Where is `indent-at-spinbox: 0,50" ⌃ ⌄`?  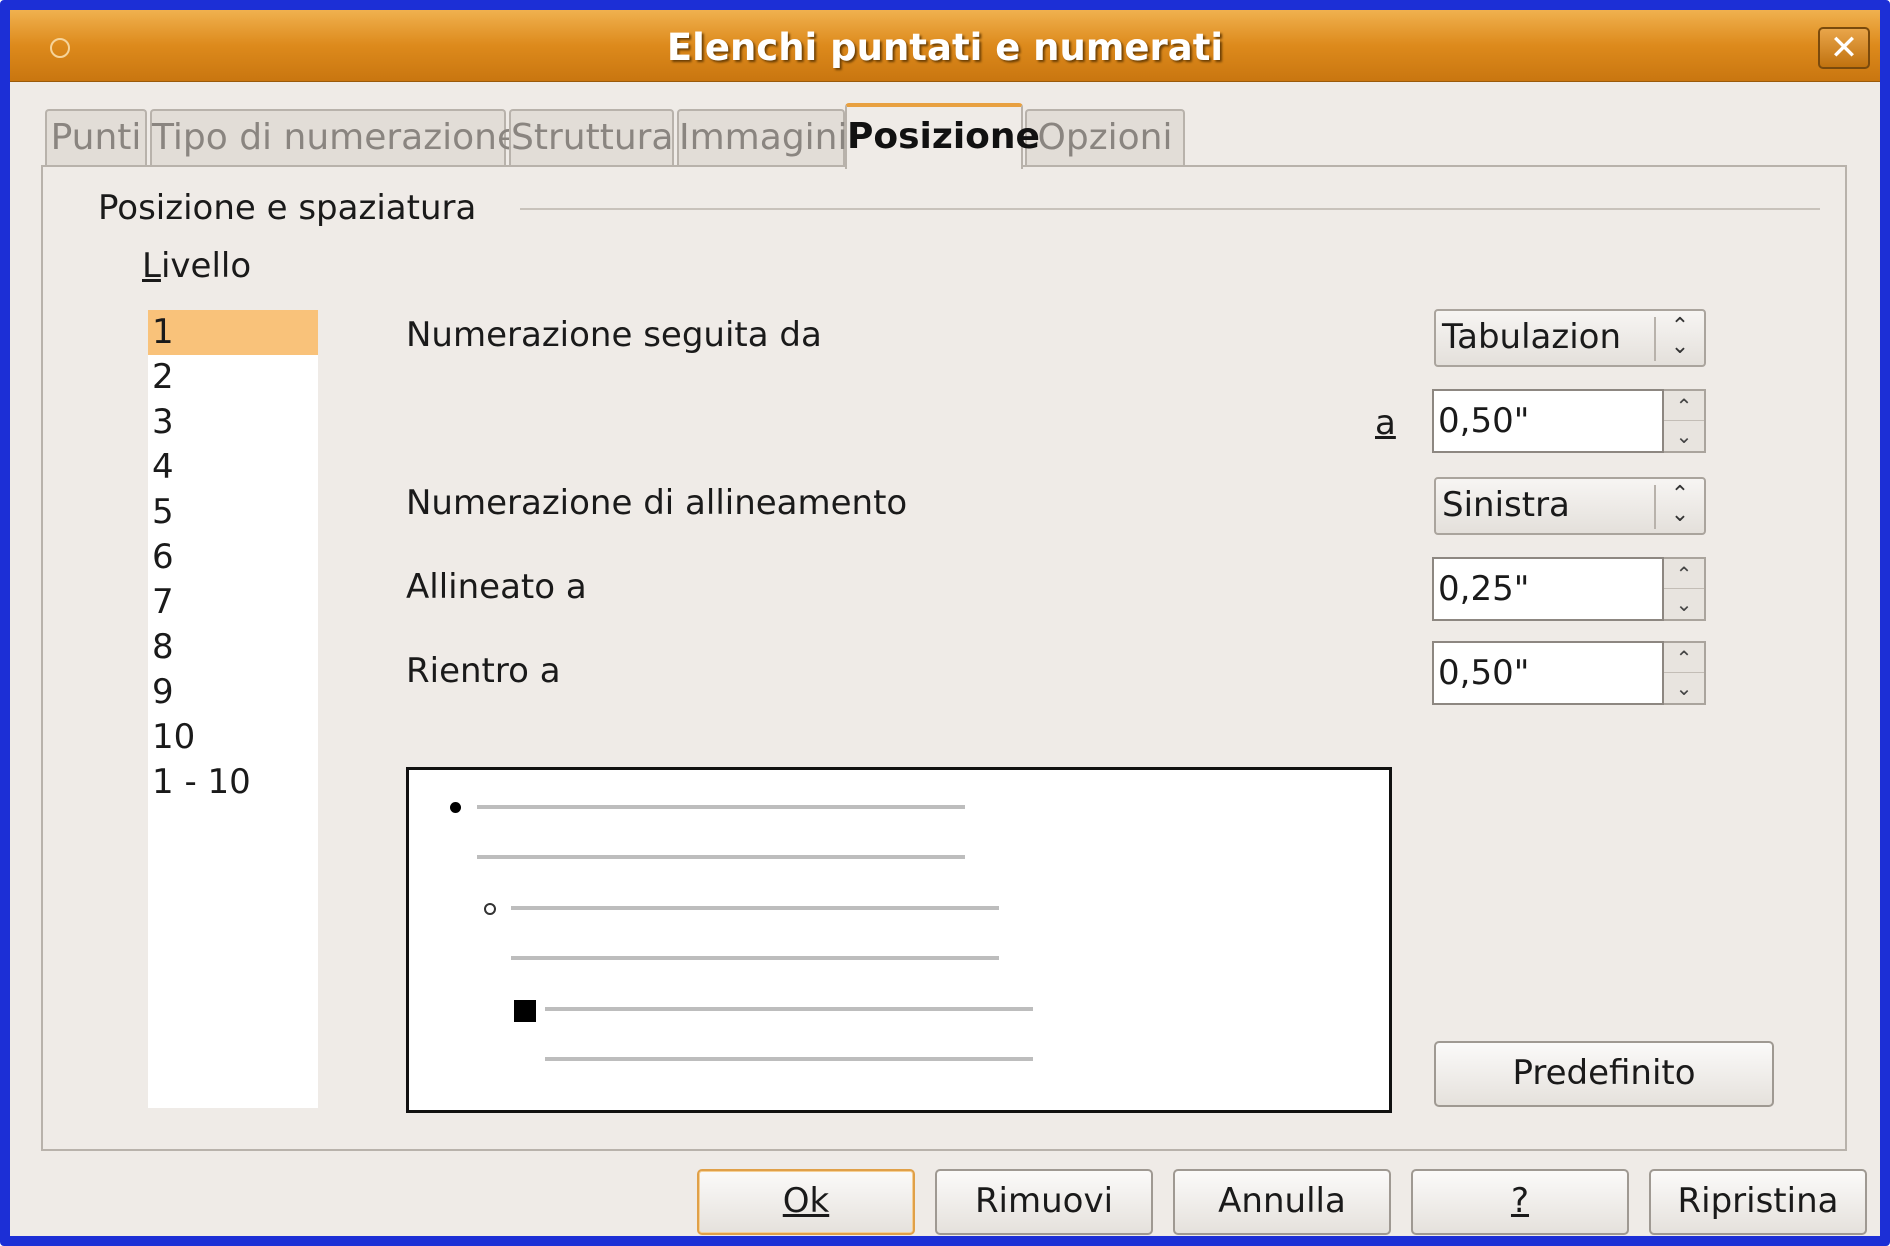 indent-at-spinbox: 0,50" ⌃ ⌄ is located at coordinates (1569, 673).